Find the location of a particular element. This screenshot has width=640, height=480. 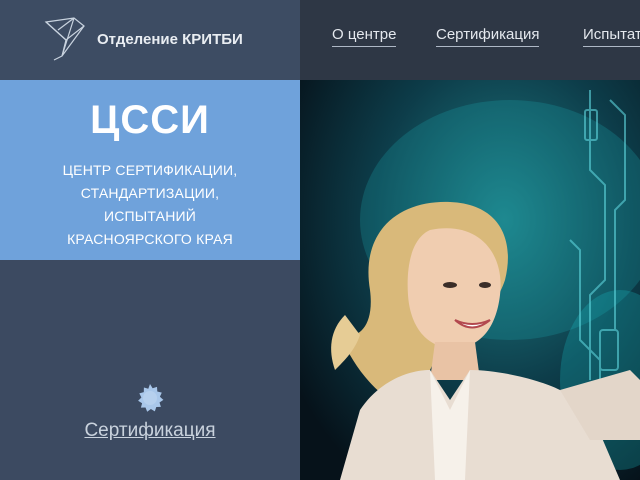

nav-item-about: О центре is located at coordinates (364, 36).